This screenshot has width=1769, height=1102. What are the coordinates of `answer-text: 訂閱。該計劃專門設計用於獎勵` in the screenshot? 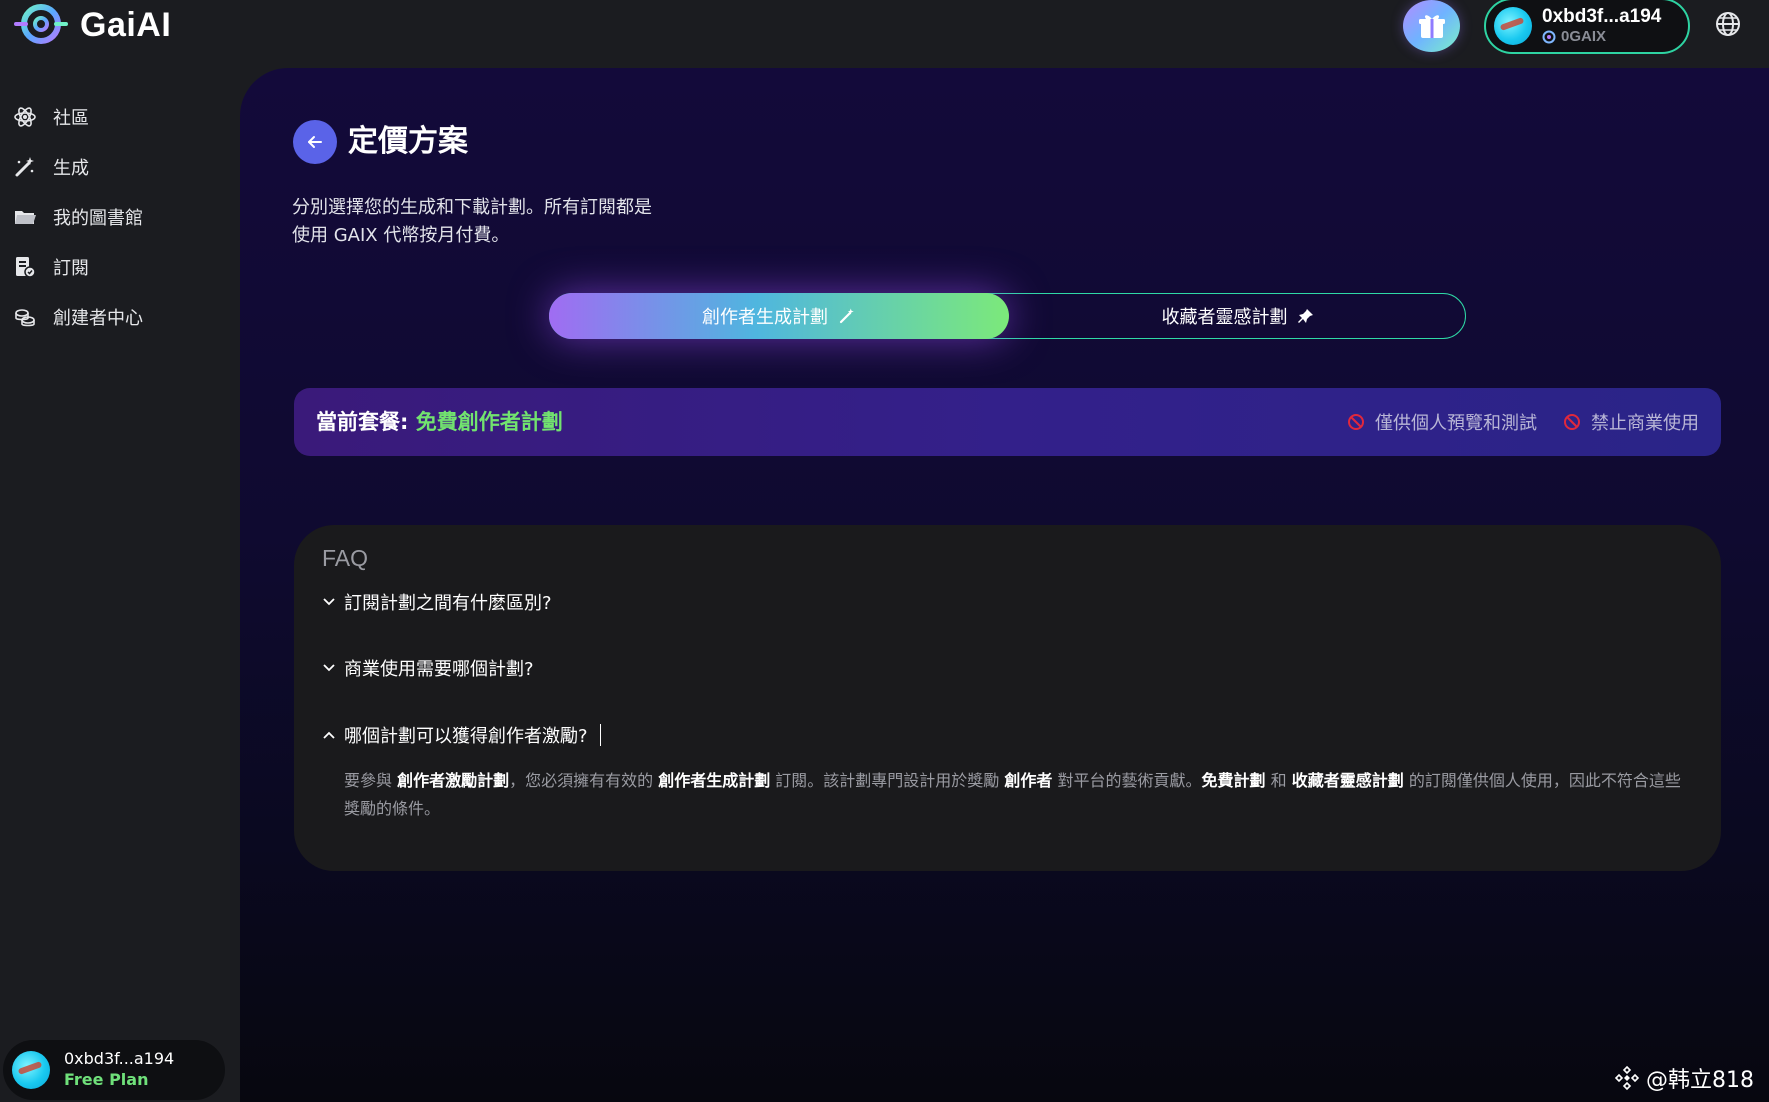 It's located at (887, 780).